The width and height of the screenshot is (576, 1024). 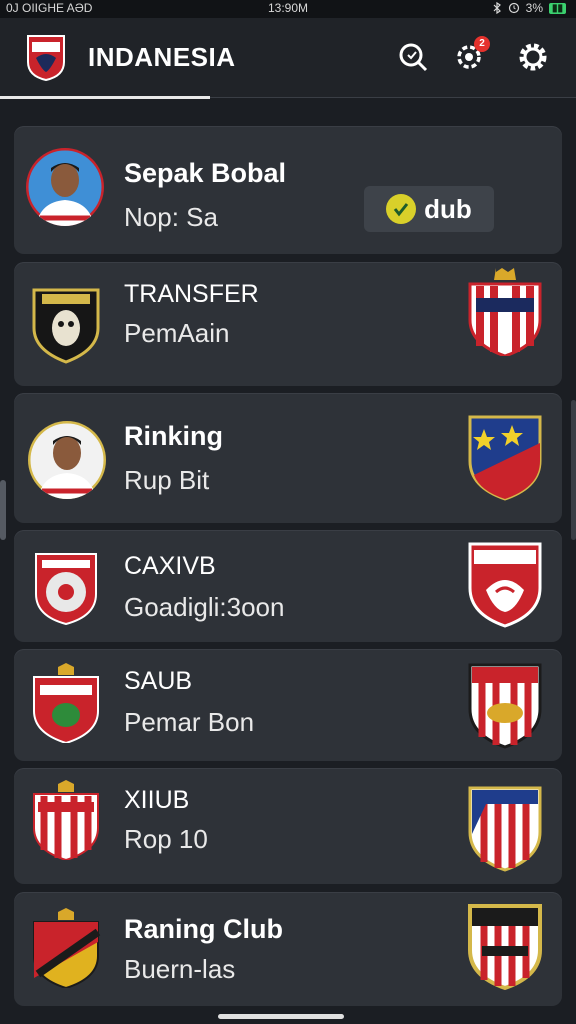 I want to click on crest-red-striped-shield, so click(x=505, y=706).